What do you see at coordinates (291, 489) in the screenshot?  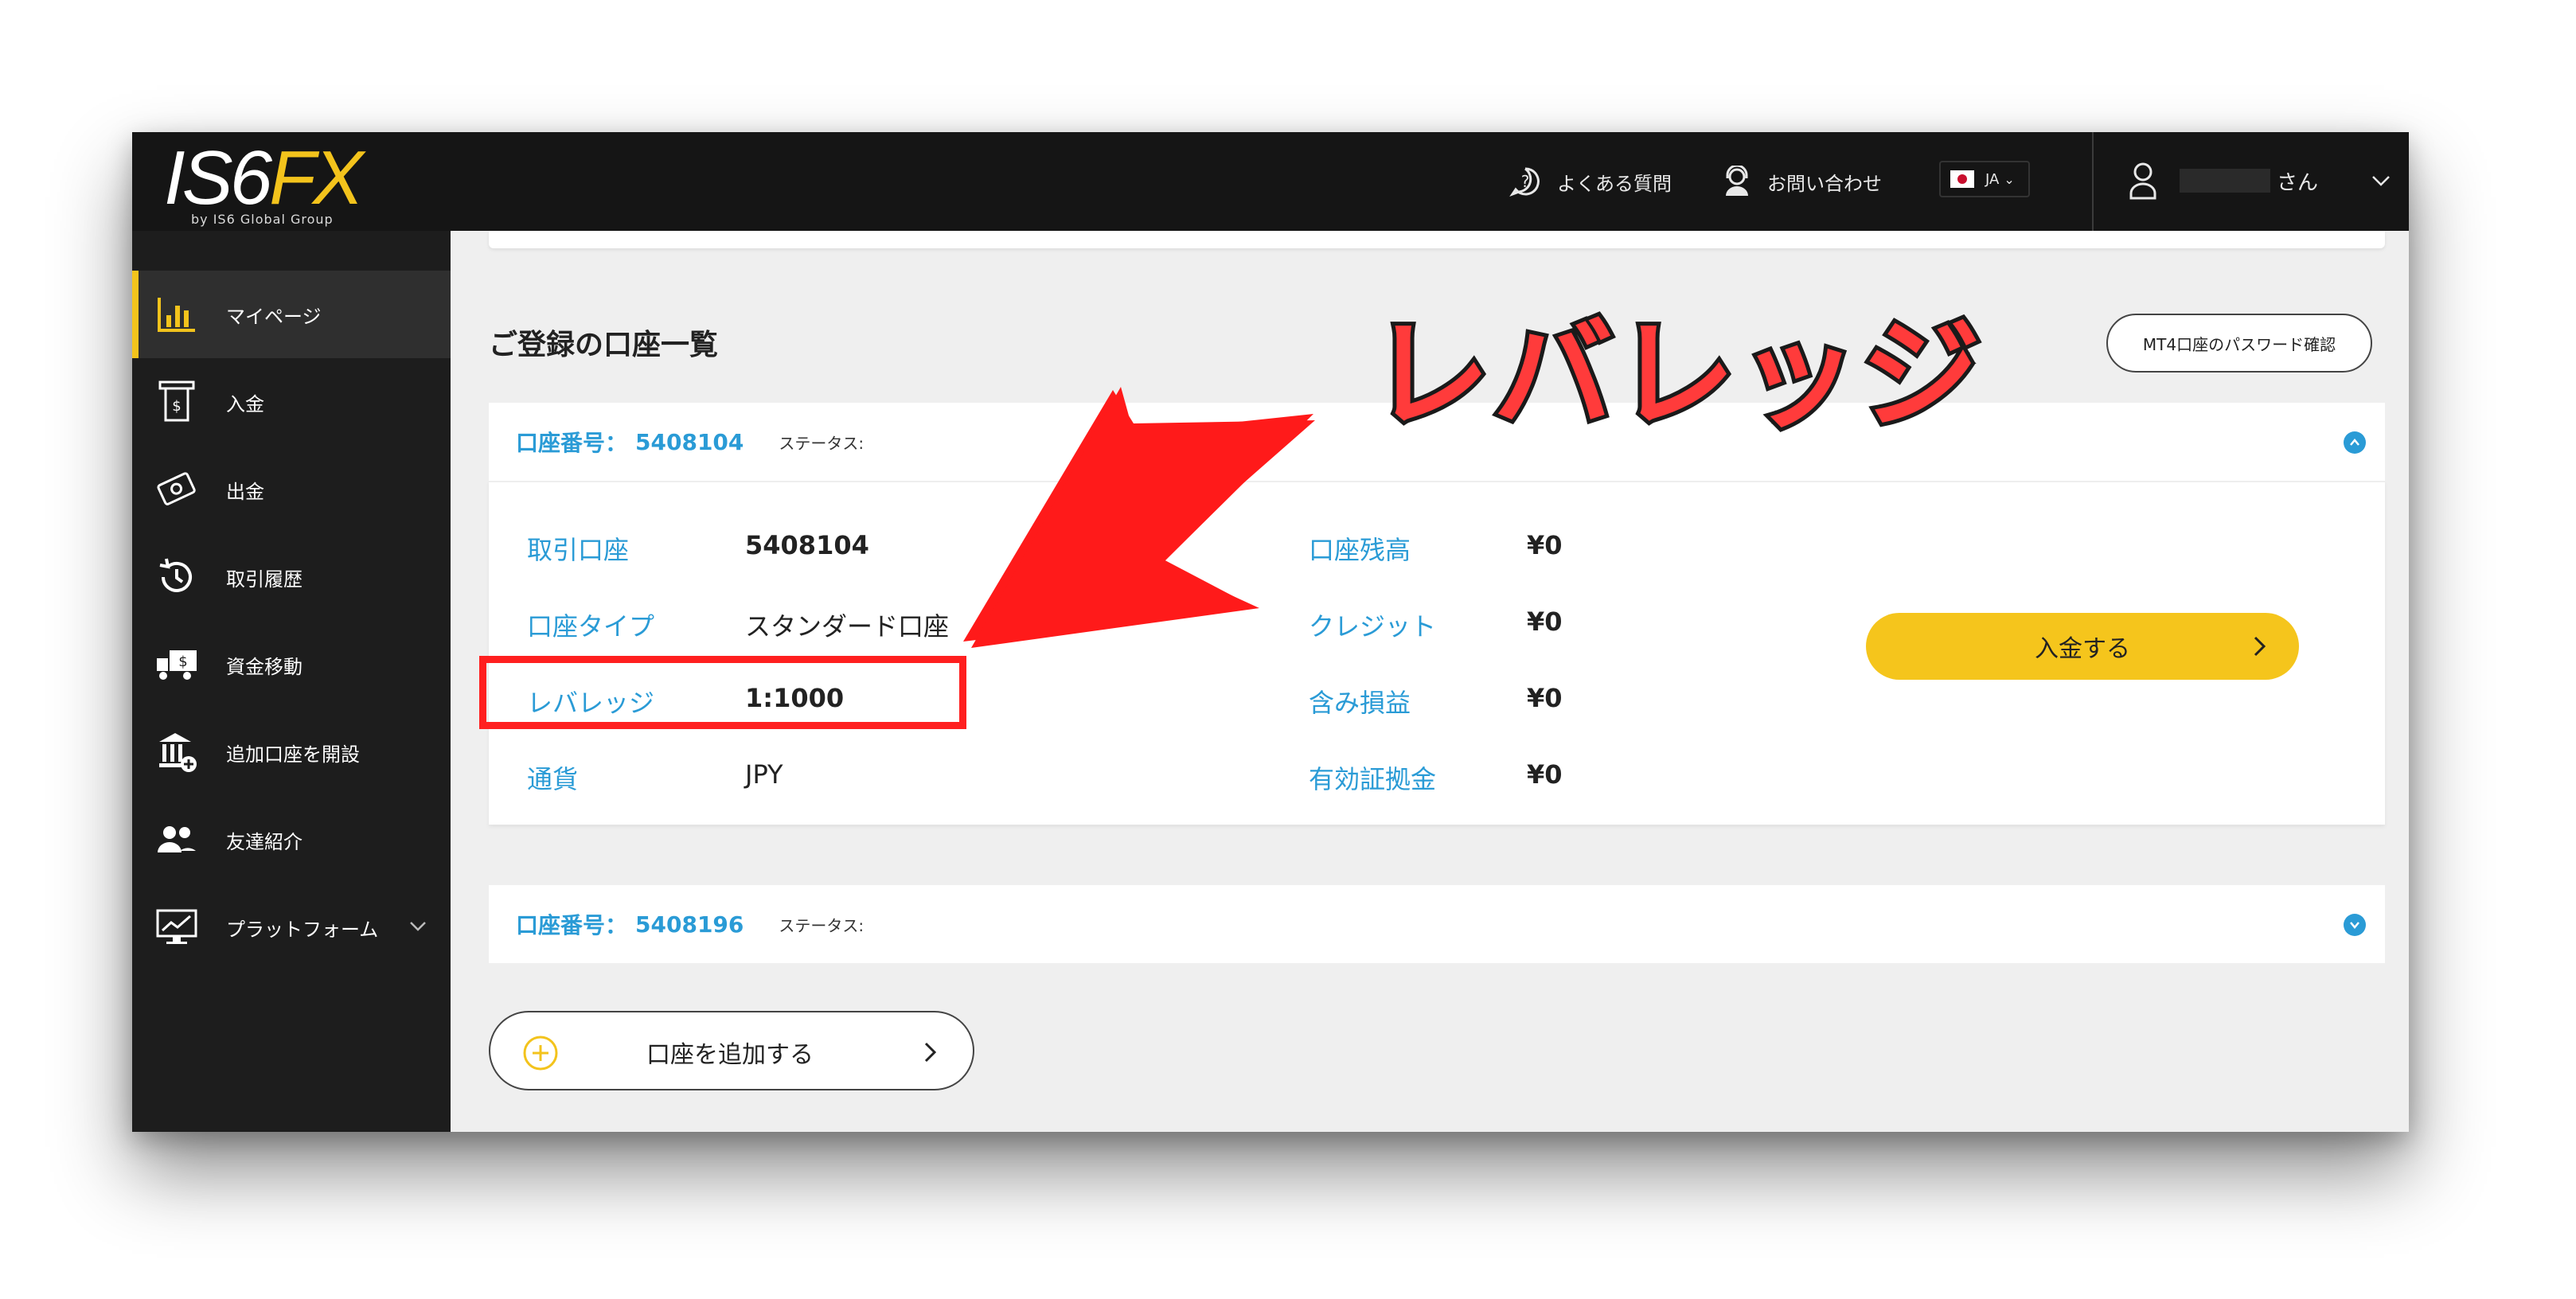 I see `sidebar-item-withdraw: 出金` at bounding box center [291, 489].